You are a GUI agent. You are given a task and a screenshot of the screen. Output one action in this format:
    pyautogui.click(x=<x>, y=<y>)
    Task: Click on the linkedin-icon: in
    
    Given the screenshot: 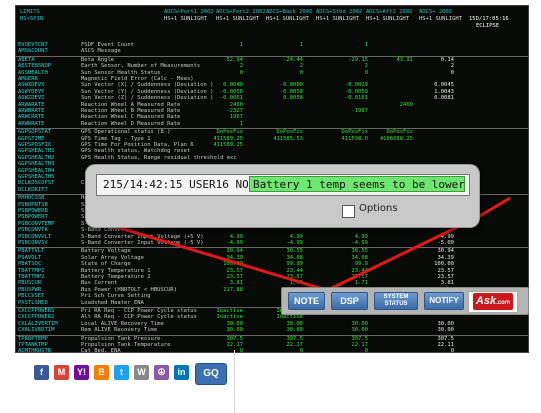 What is the action you would take?
    pyautogui.click(x=181, y=372)
    